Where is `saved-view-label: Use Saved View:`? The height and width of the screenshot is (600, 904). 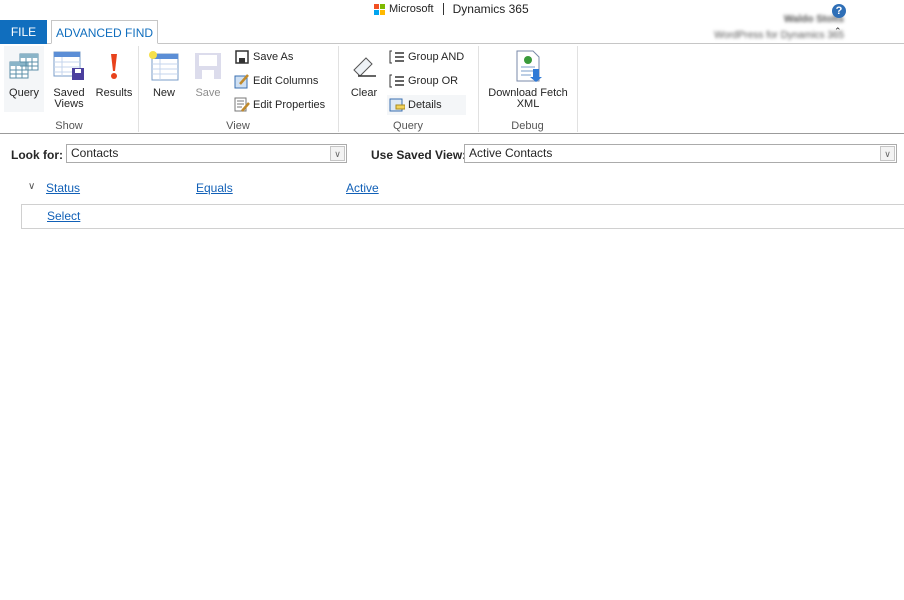
saved-view-label: Use Saved View: is located at coordinates (419, 155).